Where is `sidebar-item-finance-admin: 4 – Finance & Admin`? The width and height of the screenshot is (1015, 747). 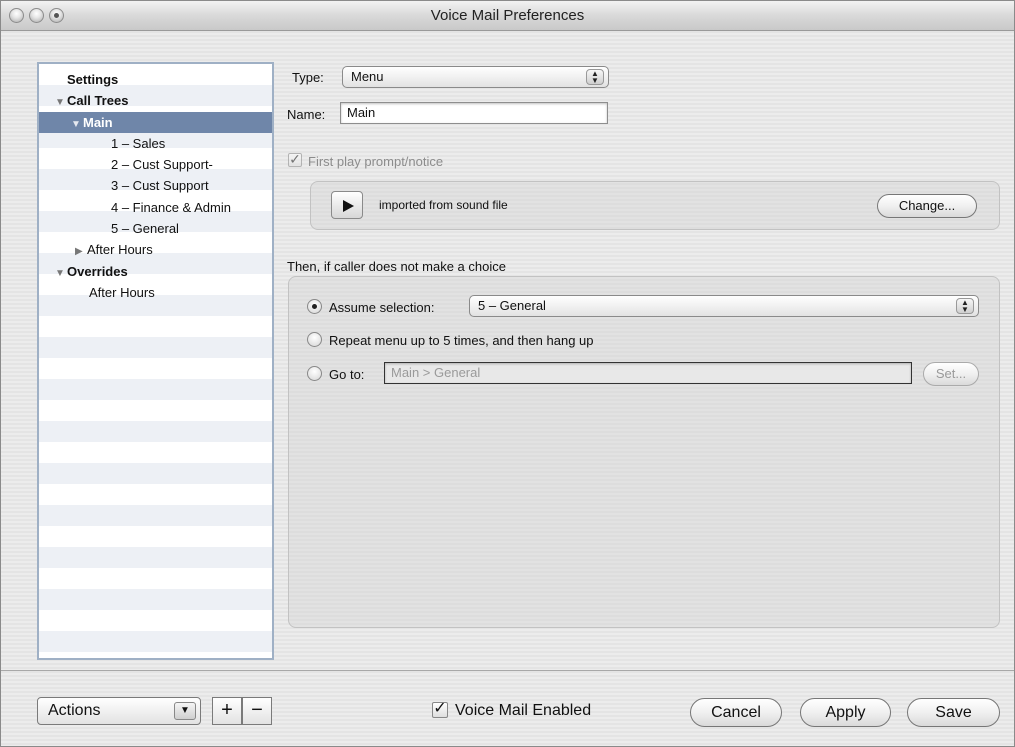 sidebar-item-finance-admin: 4 – Finance & Admin is located at coordinates (155, 207).